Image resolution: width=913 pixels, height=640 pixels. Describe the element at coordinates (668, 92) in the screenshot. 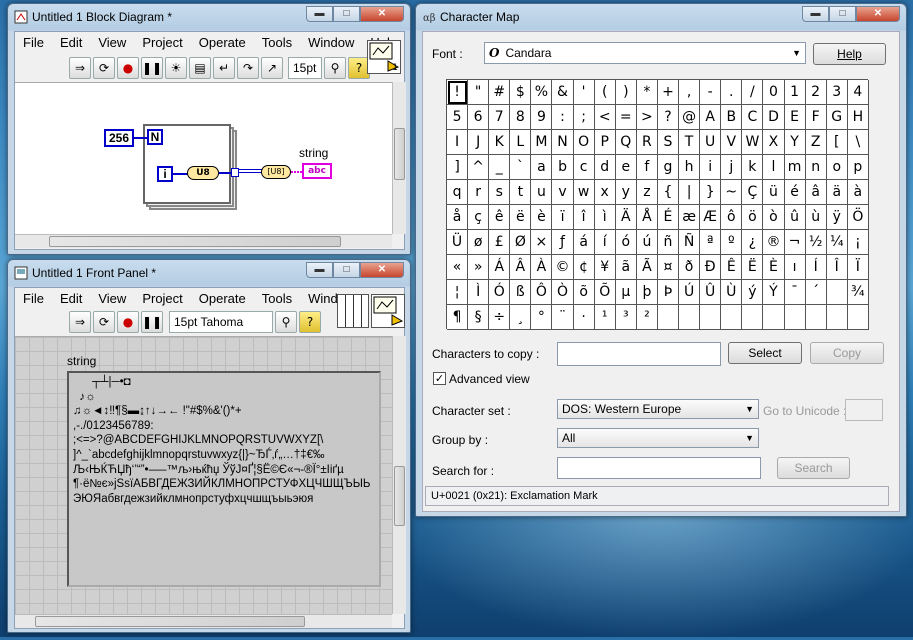

I see `character-cell: +` at that location.